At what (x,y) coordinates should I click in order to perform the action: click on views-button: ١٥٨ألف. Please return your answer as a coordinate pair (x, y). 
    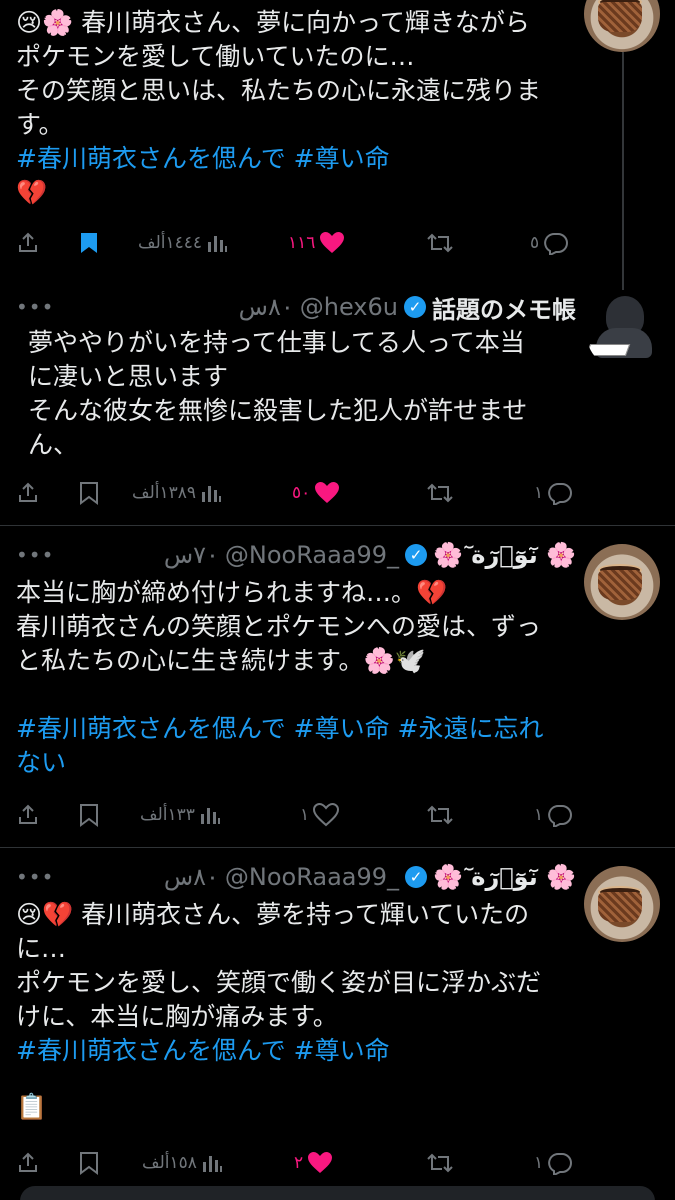
    Looking at the image, I should click on (180, 1163).